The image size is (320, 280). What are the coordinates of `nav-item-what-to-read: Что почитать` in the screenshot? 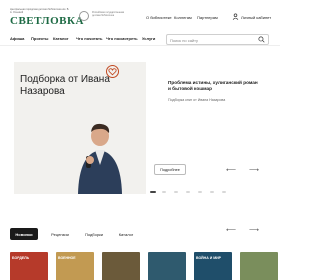 It's located at (89, 38).